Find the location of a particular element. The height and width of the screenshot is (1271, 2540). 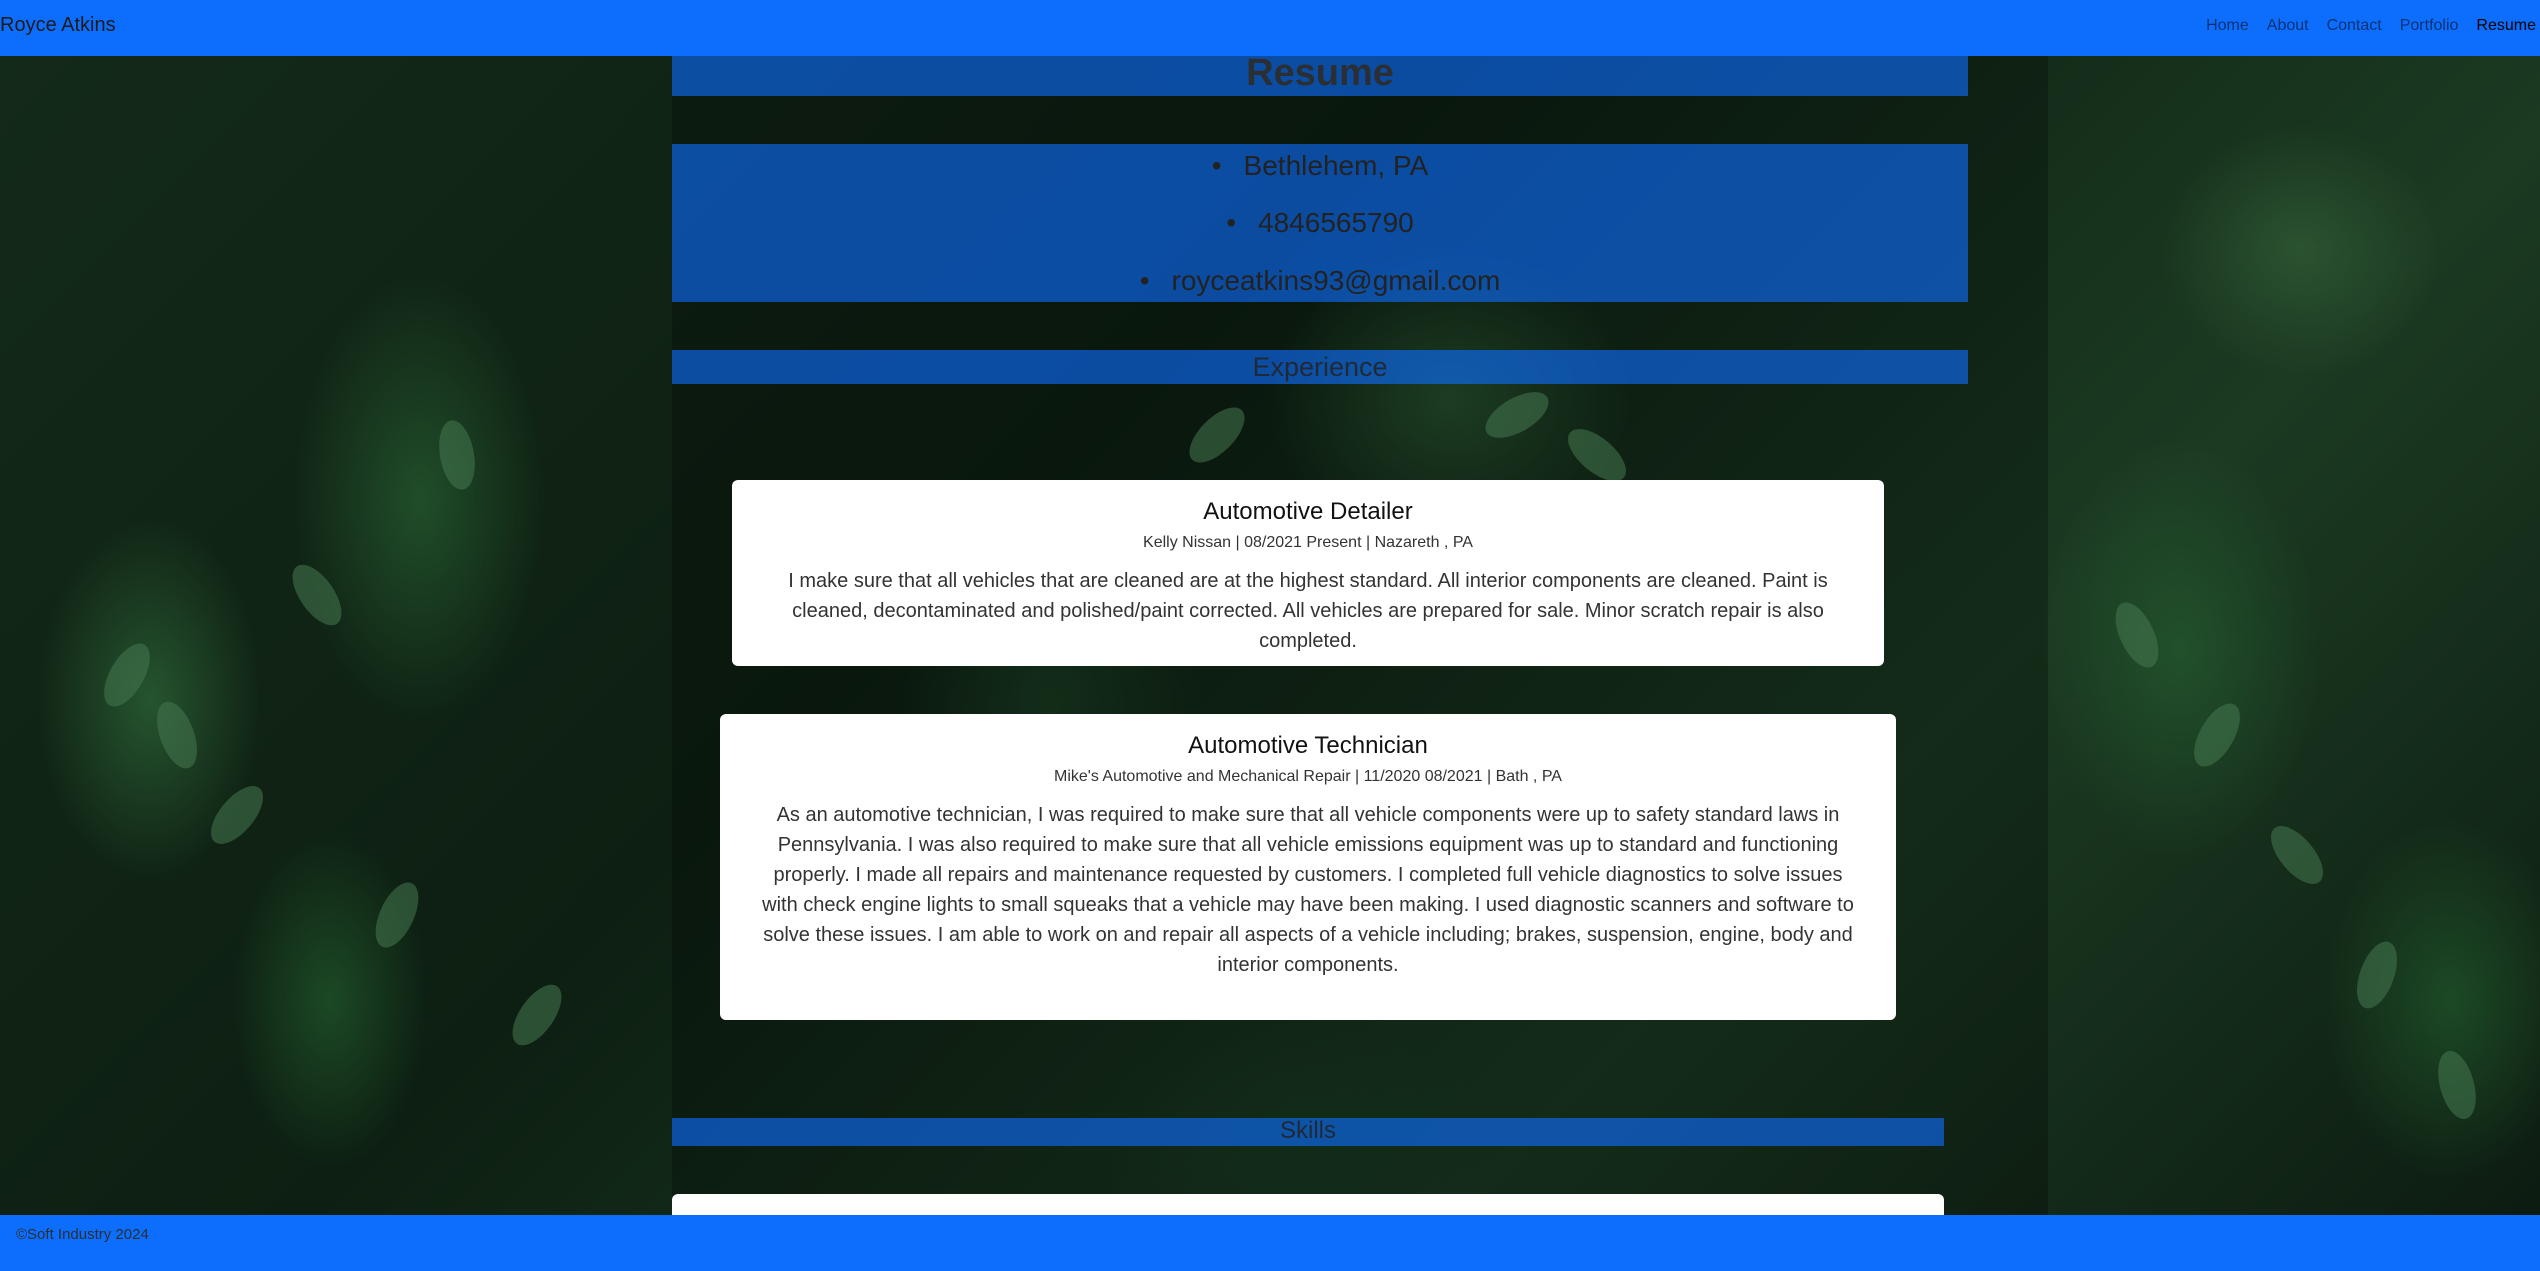

footer: ©Soft Industry 2024 is located at coordinates (1270, 1243).